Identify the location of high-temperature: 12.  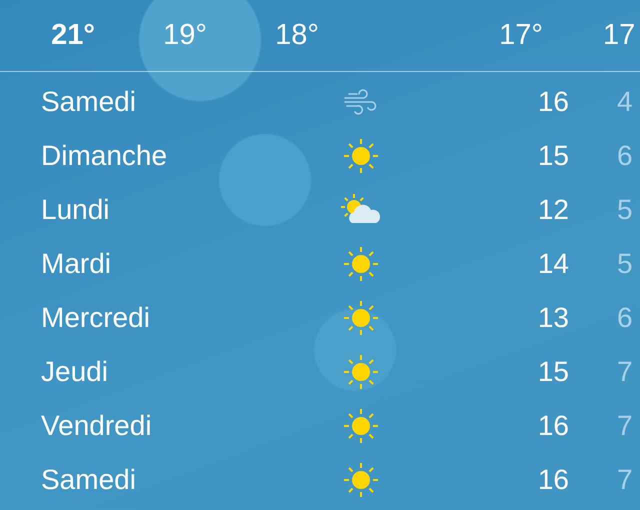
(553, 210).